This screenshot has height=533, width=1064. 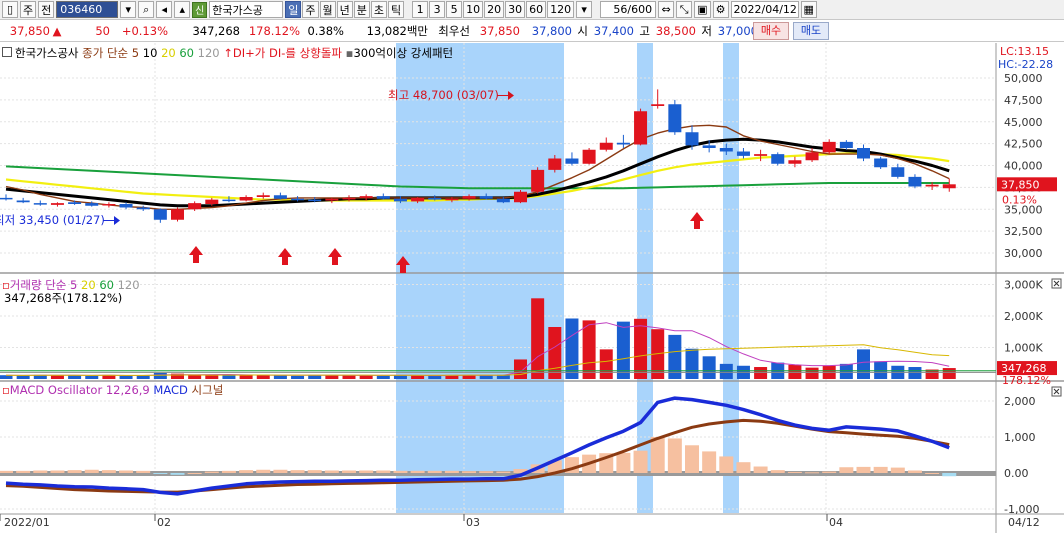 I want to click on open-label: 시, so click(x=582, y=30).